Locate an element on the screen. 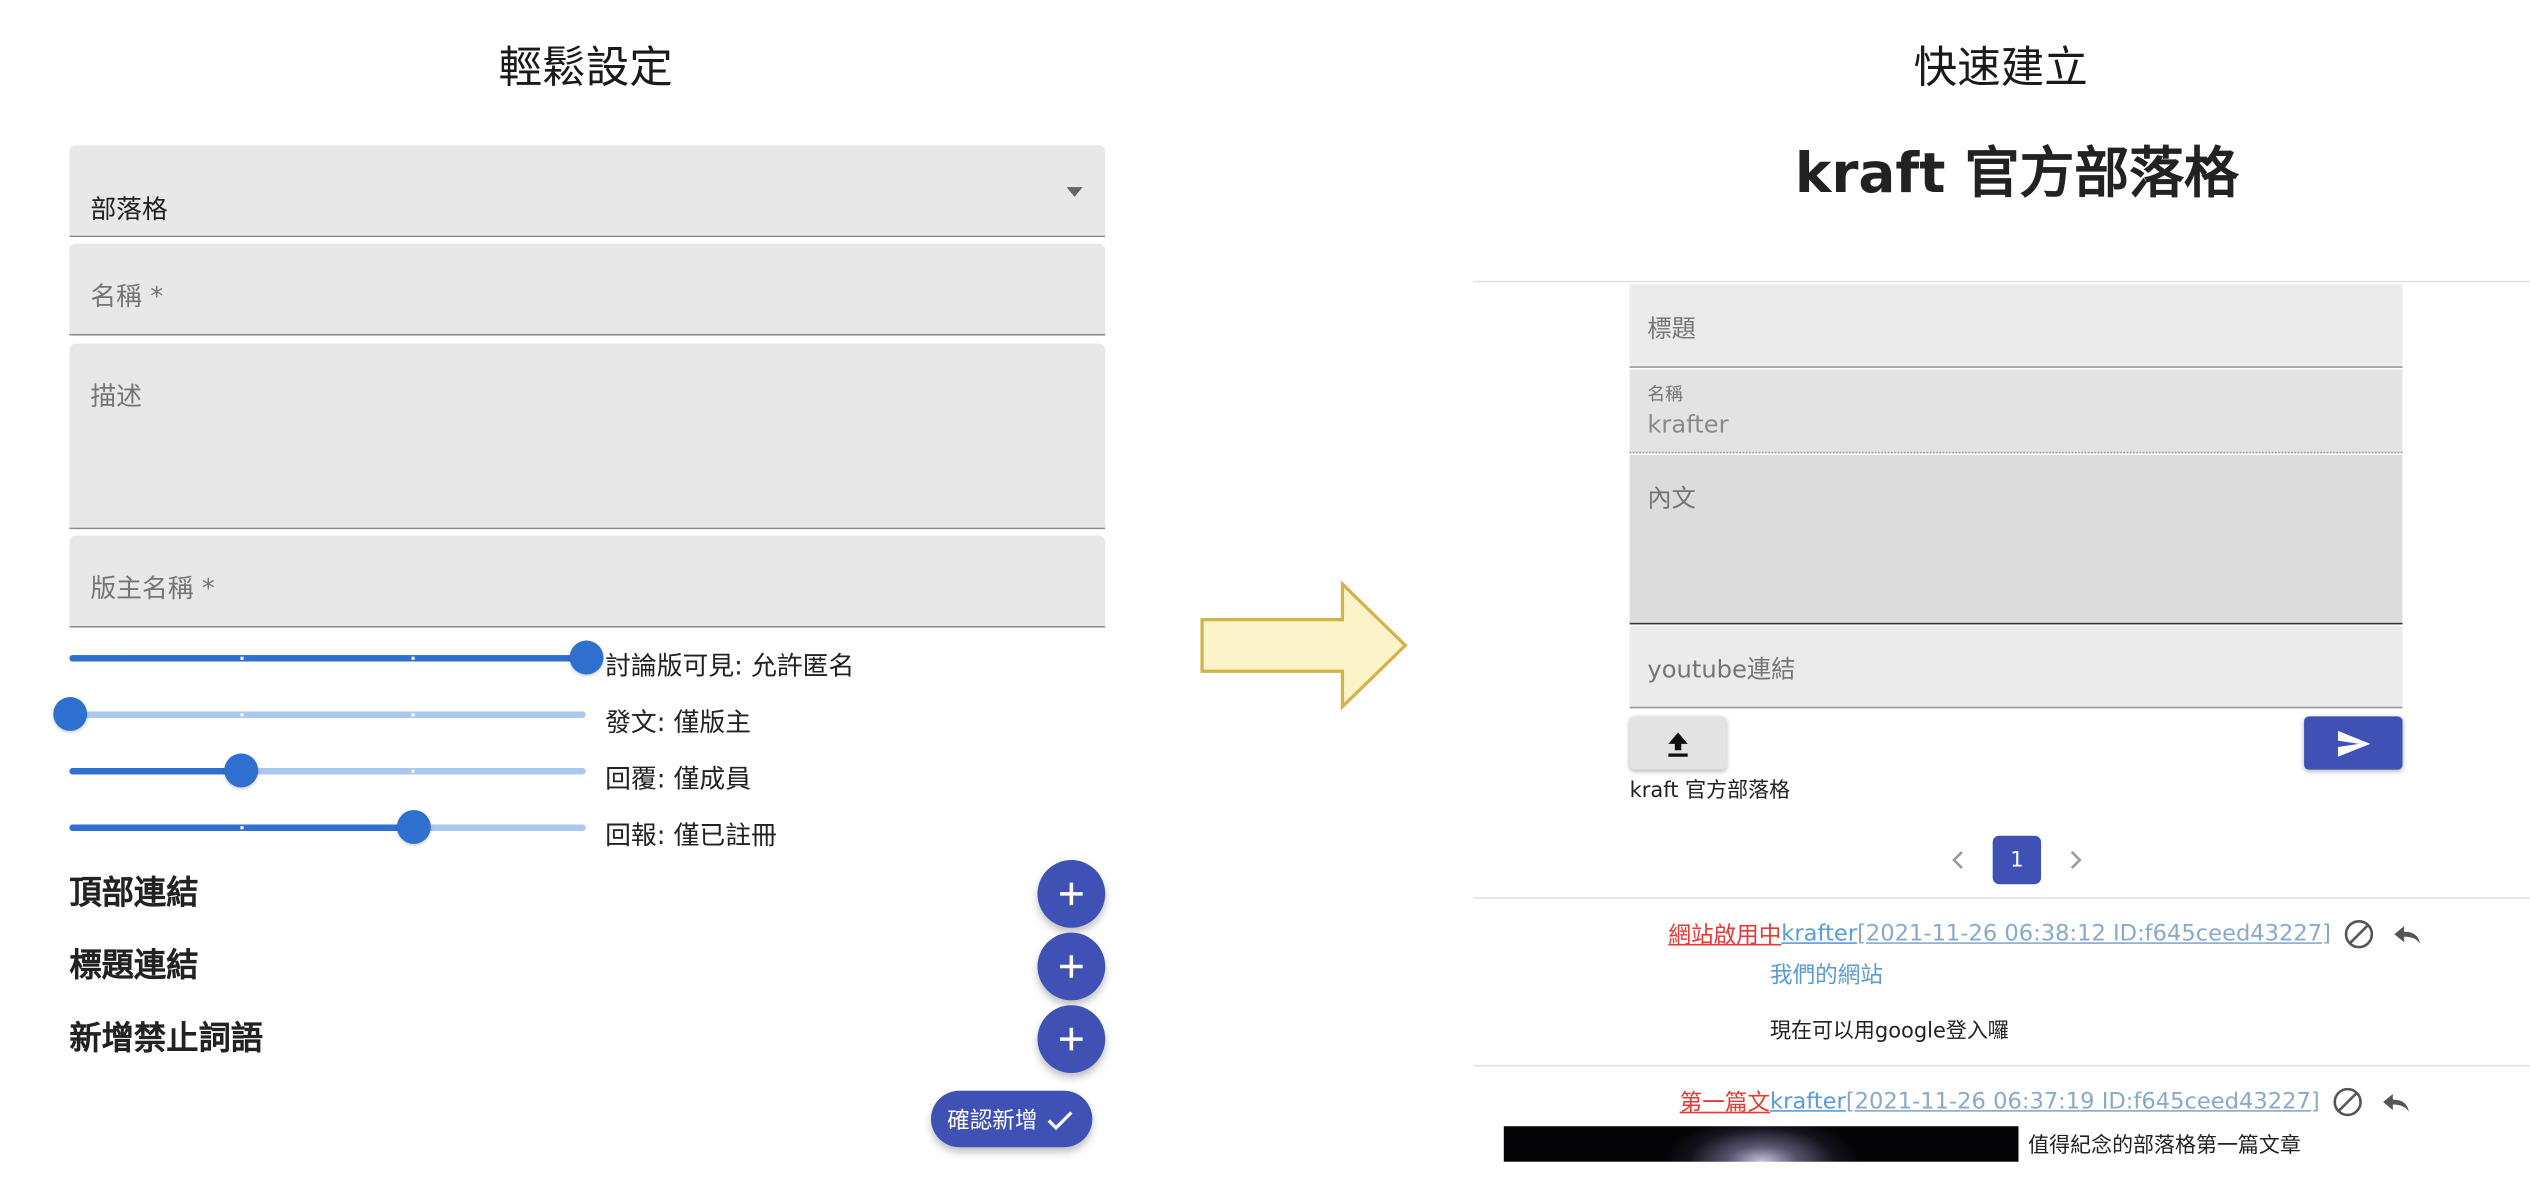 The width and height of the screenshot is (2530, 1204). arrow-right-icon is located at coordinates (1304, 645).